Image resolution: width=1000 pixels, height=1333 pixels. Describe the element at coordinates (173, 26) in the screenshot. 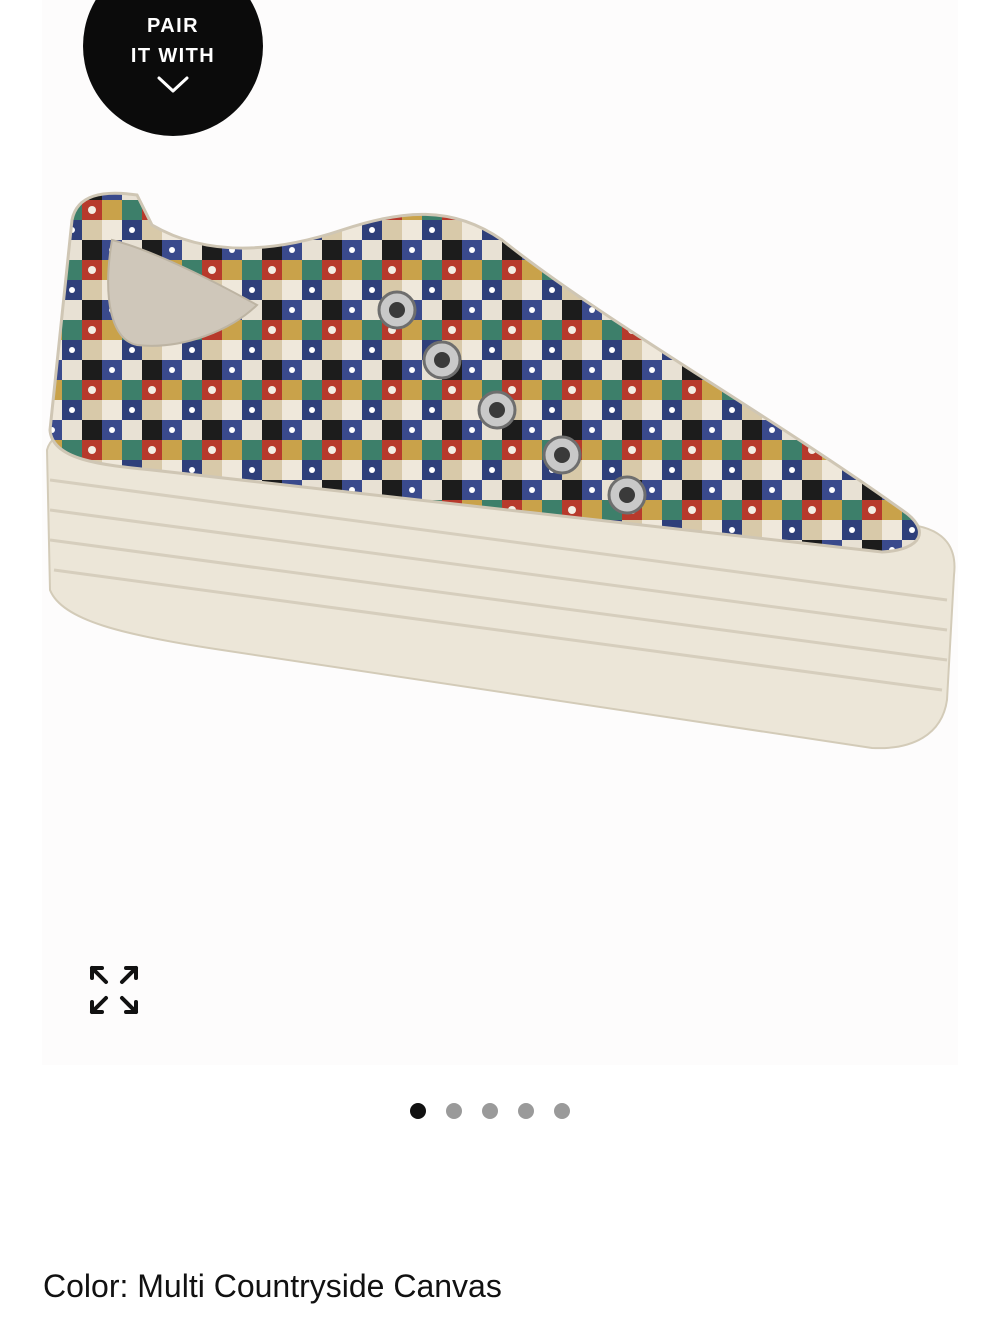

I see `pair-label-line1: PAIR` at that location.